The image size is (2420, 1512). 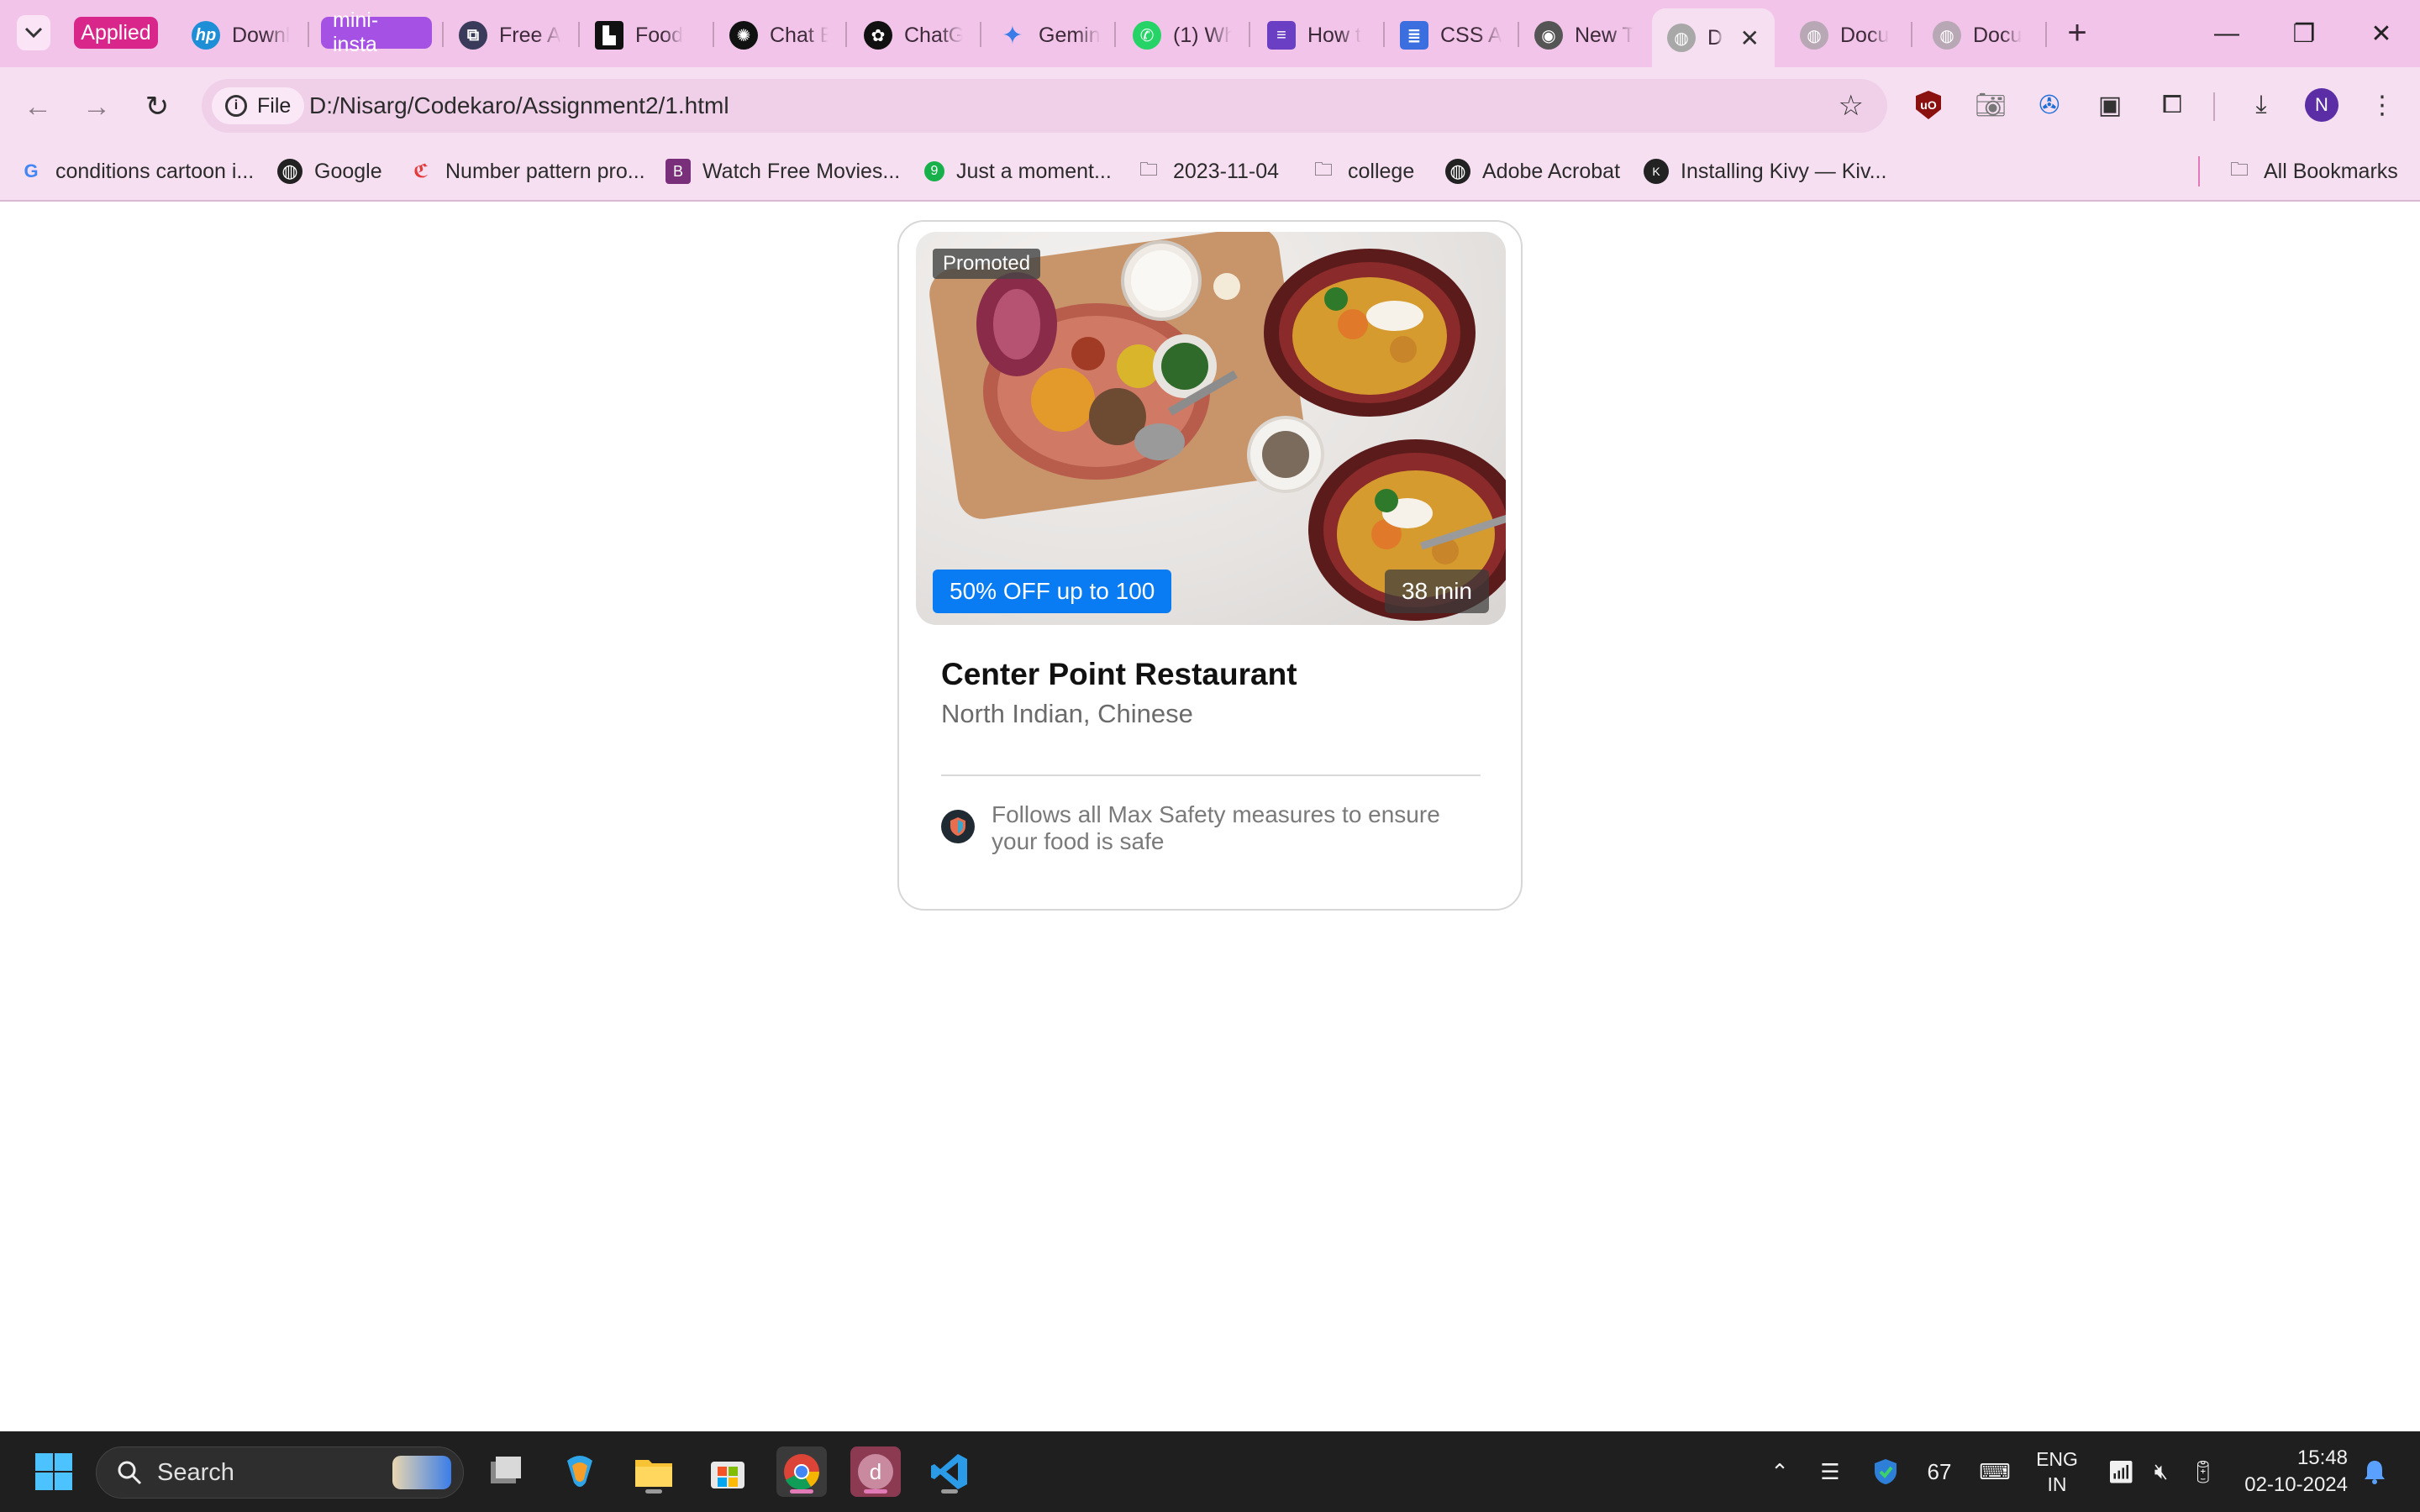 What do you see at coordinates (31, 170) in the screenshot?
I see `google-icon: G` at bounding box center [31, 170].